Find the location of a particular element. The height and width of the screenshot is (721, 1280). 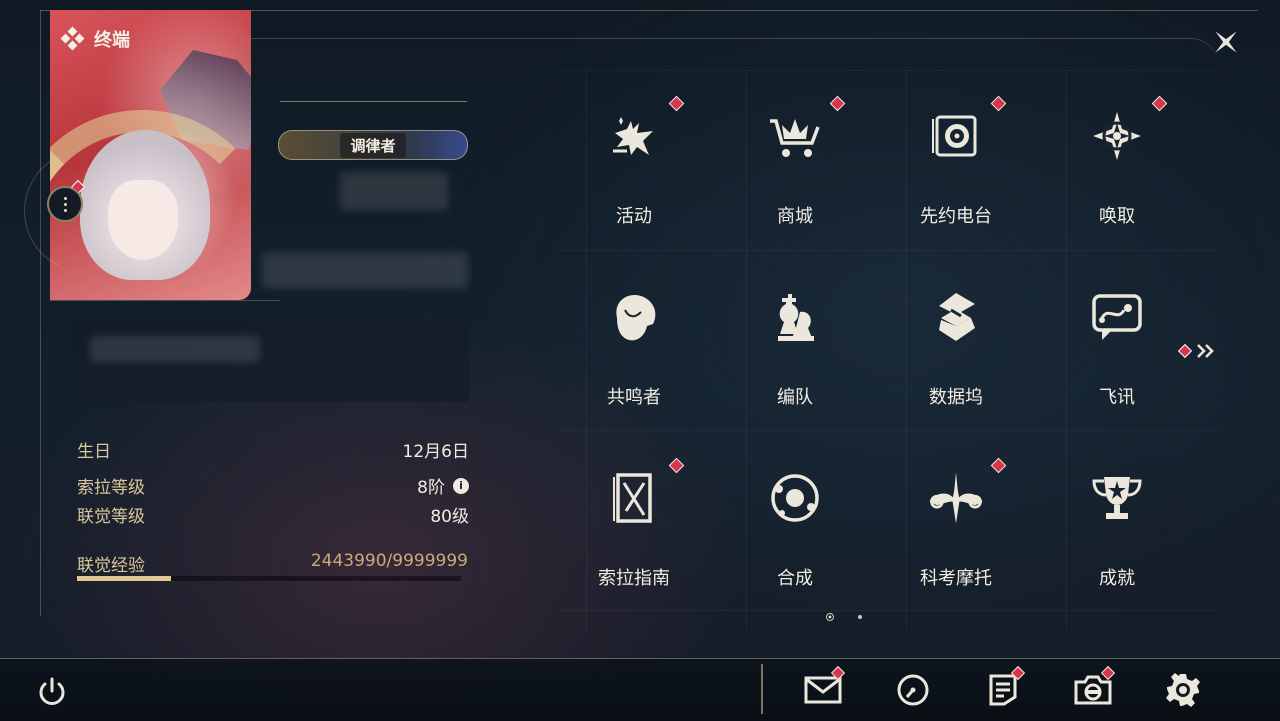

notes-button is located at coordinates (1003, 688).